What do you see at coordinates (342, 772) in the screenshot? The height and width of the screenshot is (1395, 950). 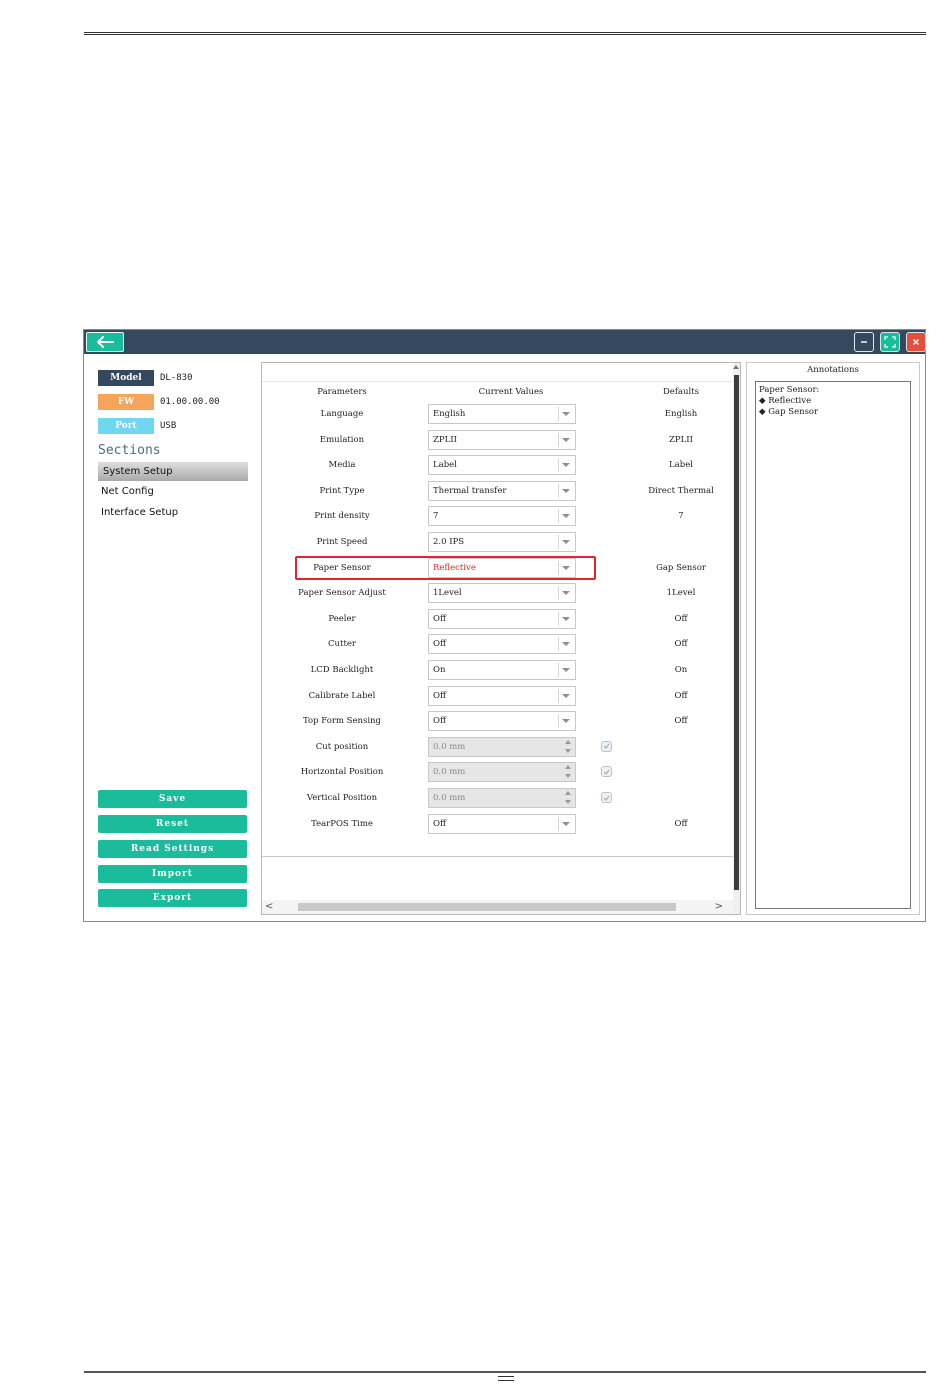 I see `param-label: Horizontal Position` at bounding box center [342, 772].